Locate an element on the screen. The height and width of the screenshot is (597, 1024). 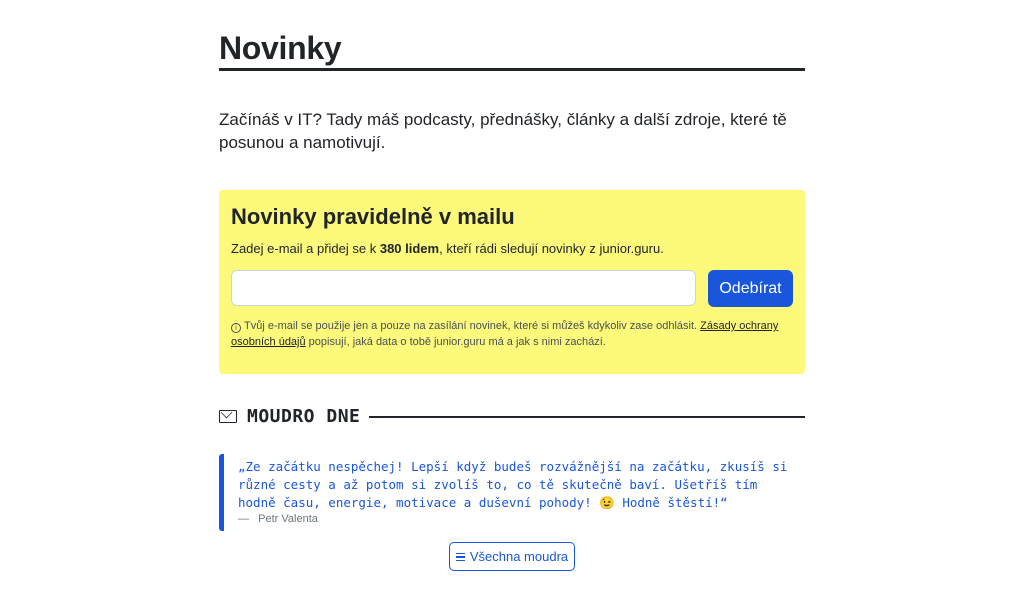
section-divider is located at coordinates (587, 417).